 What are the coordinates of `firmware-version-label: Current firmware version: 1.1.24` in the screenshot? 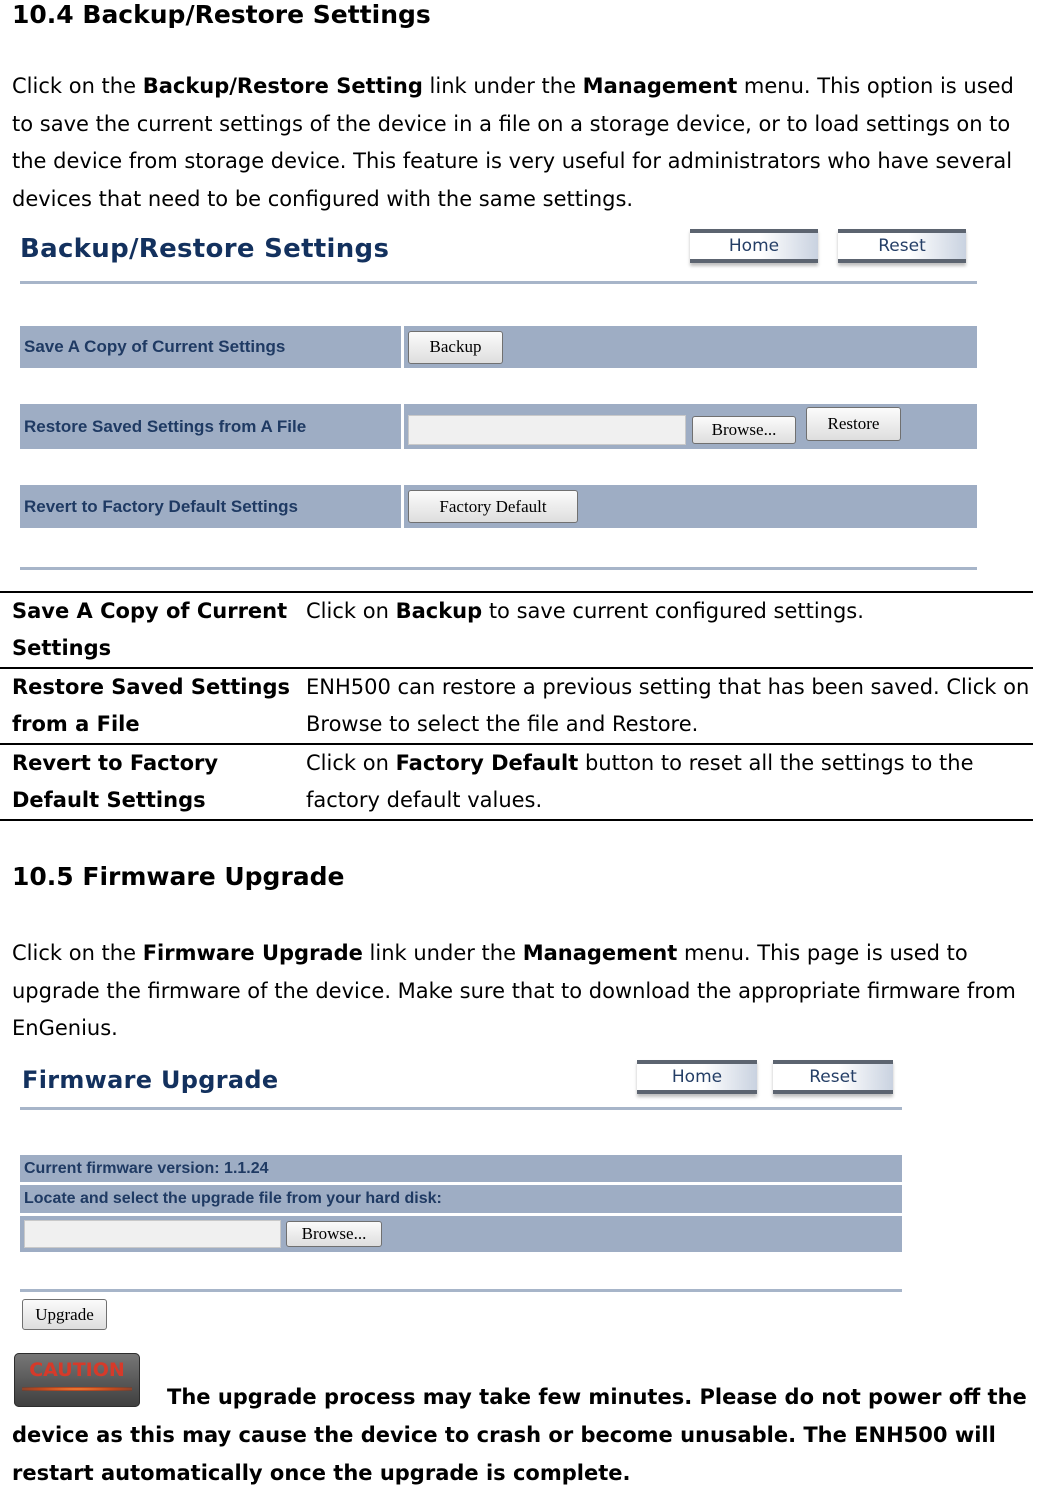 It's located at (461, 1168).